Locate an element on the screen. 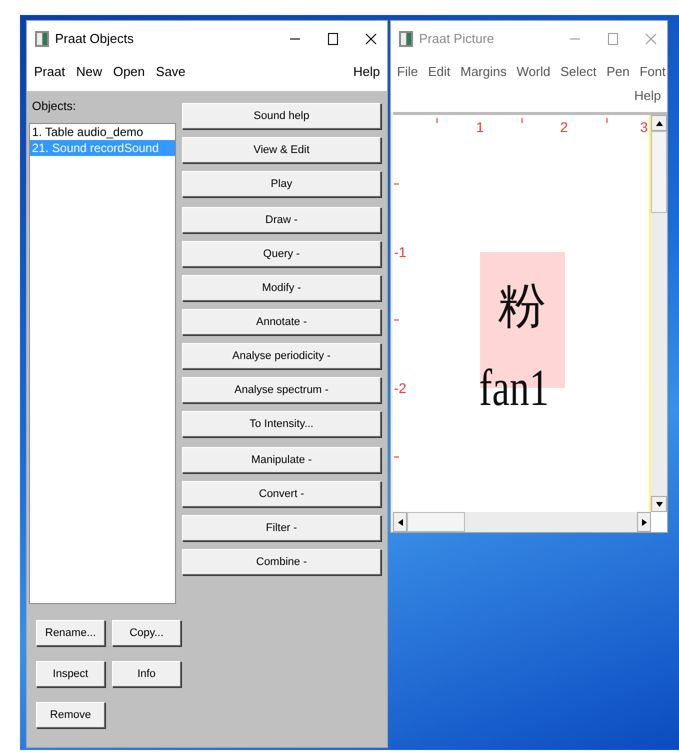  menu-item: File is located at coordinates (407, 72).